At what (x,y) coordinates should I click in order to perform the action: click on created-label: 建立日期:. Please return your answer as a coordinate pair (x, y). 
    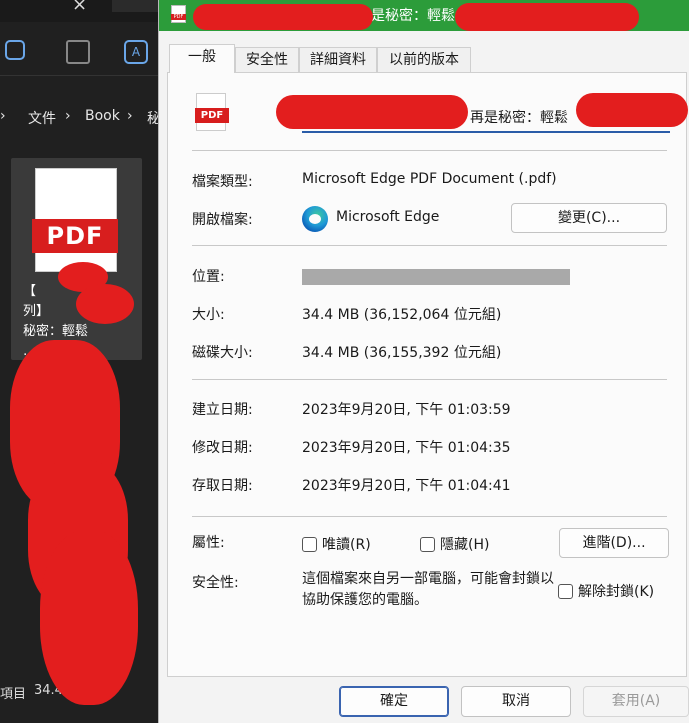
    Looking at the image, I should click on (222, 410).